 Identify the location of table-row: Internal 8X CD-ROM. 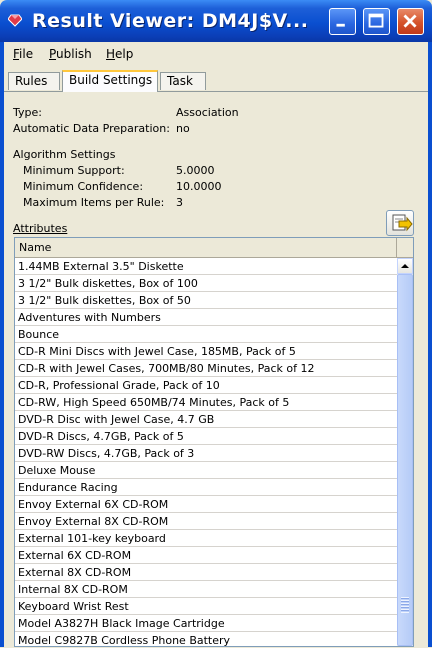
(206, 589).